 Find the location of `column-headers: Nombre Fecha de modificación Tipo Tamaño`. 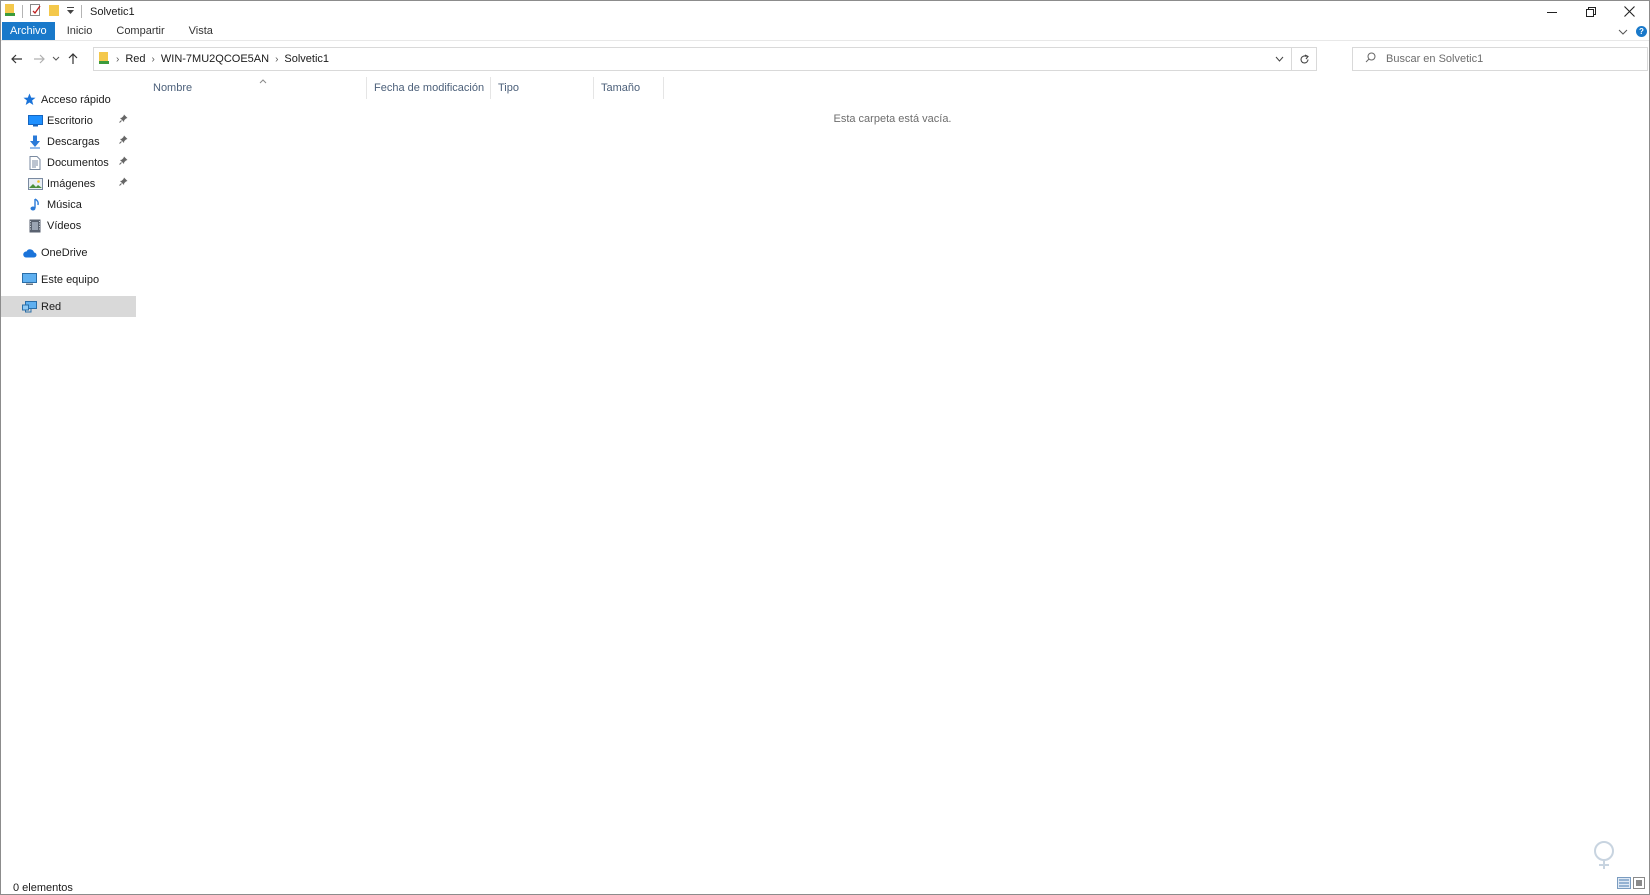

column-headers: Nombre Fecha de modificación Tipo Tamaño is located at coordinates (405, 88).